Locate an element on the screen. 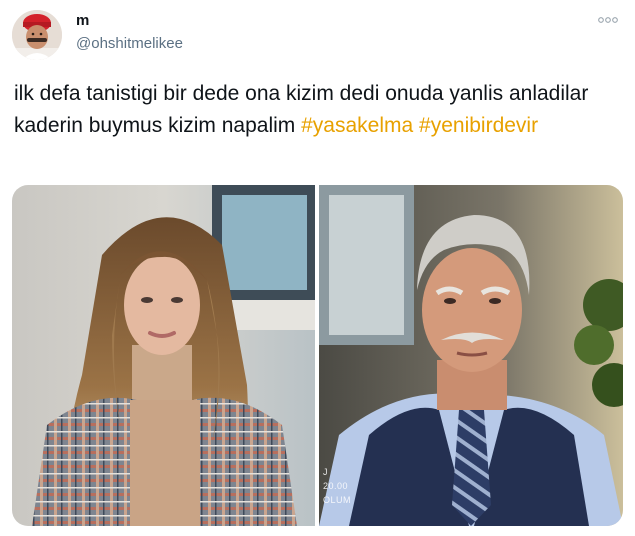 This screenshot has height=536, width=635. hashtag-link: #yasakelma is located at coordinates (357, 125).